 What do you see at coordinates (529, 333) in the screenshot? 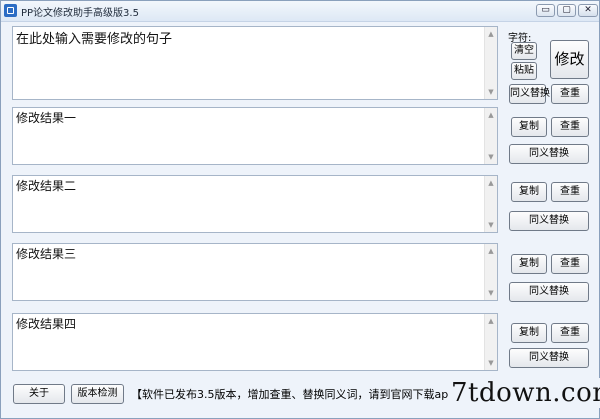
I see `copy-button-4: 复制` at bounding box center [529, 333].